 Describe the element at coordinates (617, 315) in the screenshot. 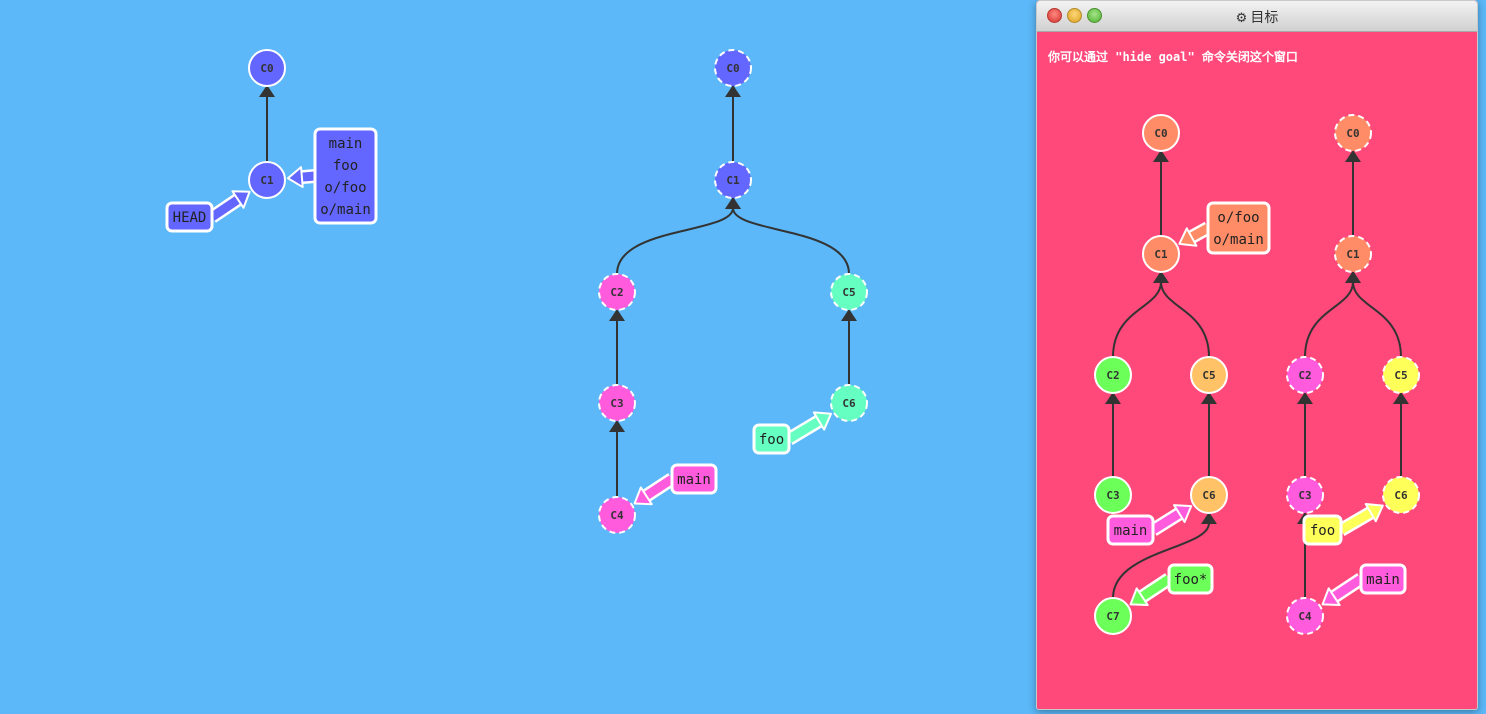

I see `remote-arrowhead-C3-C2` at that location.